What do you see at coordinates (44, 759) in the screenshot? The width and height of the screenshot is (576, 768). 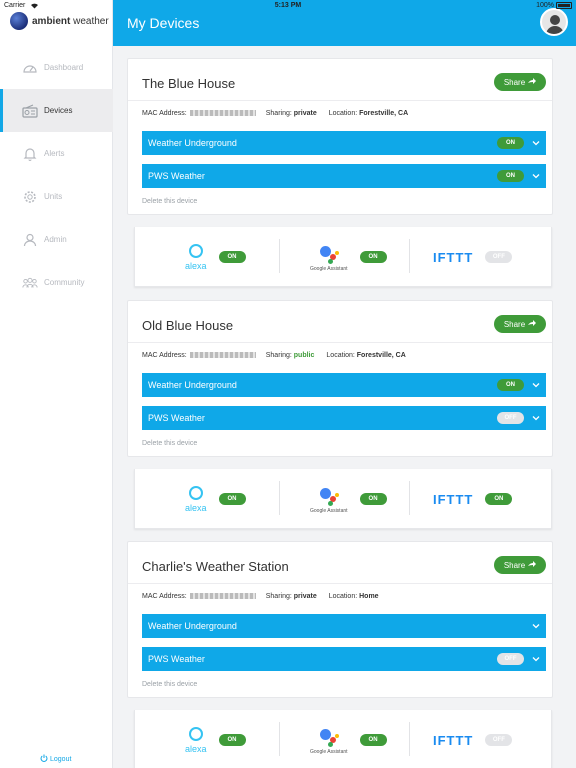 I see `power-icon` at bounding box center [44, 759].